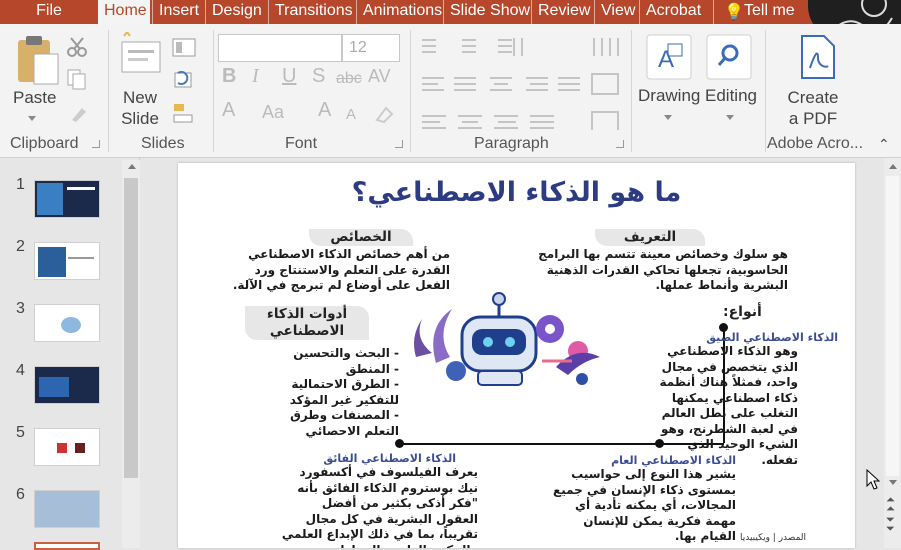 The height and width of the screenshot is (550, 901). I want to click on paragraph-tools-icon, so click(524, 82).